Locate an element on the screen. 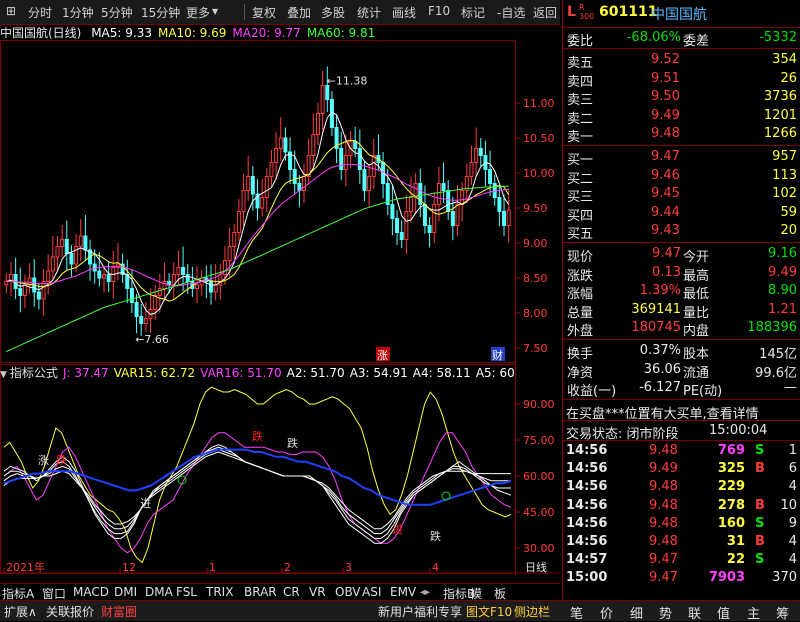 The width and height of the screenshot is (800, 622). stat2-label-b-2: PE(动) is located at coordinates (703, 391).